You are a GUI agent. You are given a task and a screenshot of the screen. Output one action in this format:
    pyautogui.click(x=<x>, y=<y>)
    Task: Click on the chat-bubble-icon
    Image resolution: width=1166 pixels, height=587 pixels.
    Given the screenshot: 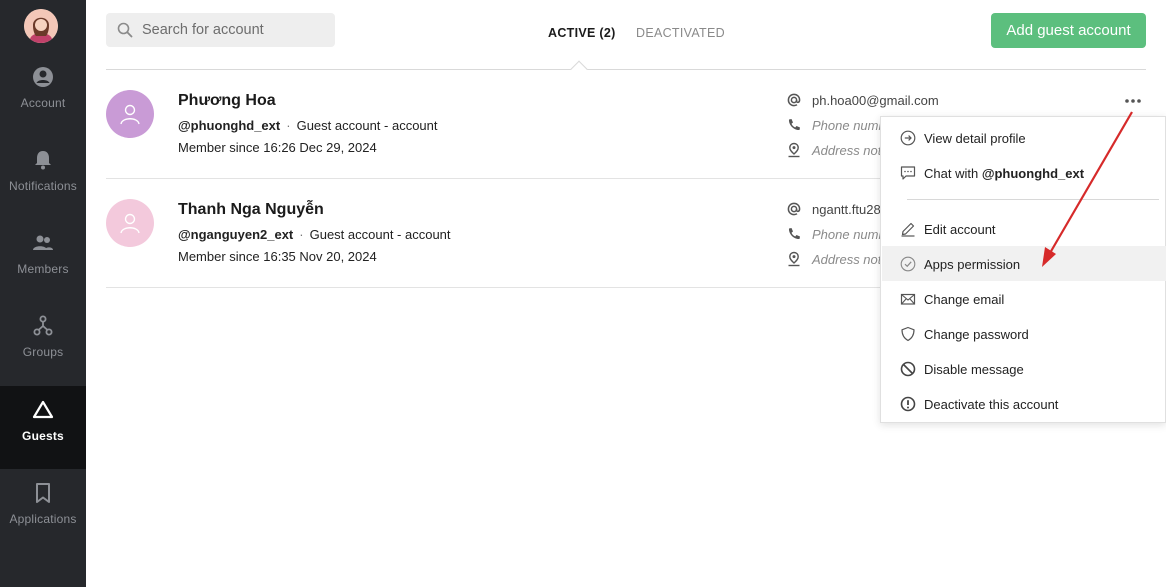 What is the action you would take?
    pyautogui.click(x=908, y=173)
    